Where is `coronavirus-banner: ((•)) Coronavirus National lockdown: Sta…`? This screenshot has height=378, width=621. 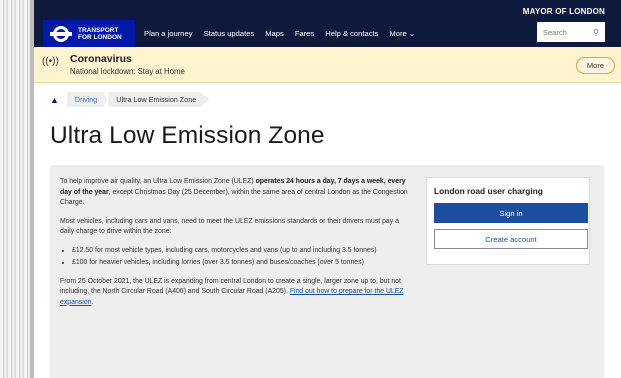 coronavirus-banner: ((•)) Coronavirus National lockdown: Sta… is located at coordinates (327, 65).